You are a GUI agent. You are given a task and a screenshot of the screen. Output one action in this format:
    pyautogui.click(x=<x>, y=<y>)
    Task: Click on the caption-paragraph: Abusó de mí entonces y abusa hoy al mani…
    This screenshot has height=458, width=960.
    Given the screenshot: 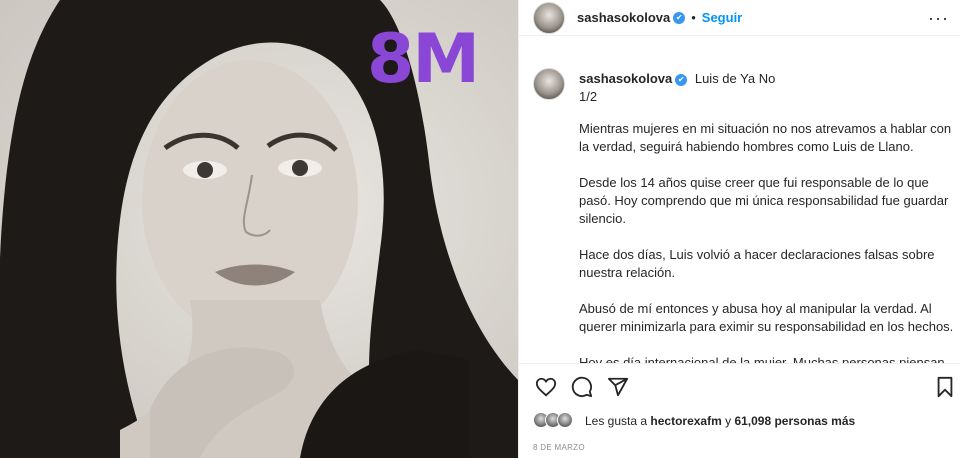 What is the action you would take?
    pyautogui.click(x=766, y=317)
    